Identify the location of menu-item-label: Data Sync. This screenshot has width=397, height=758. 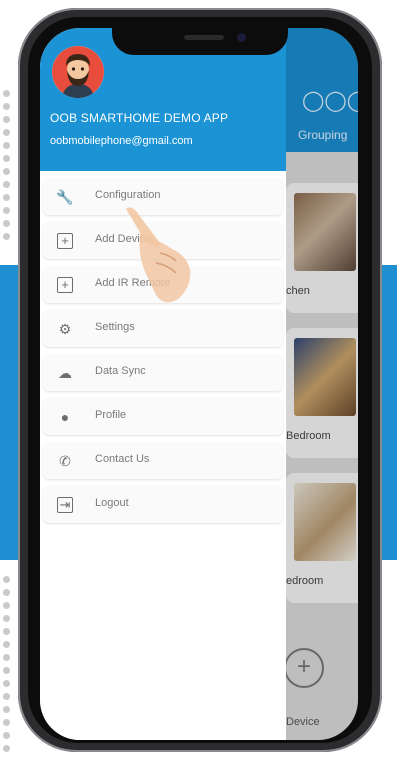
(120, 371).